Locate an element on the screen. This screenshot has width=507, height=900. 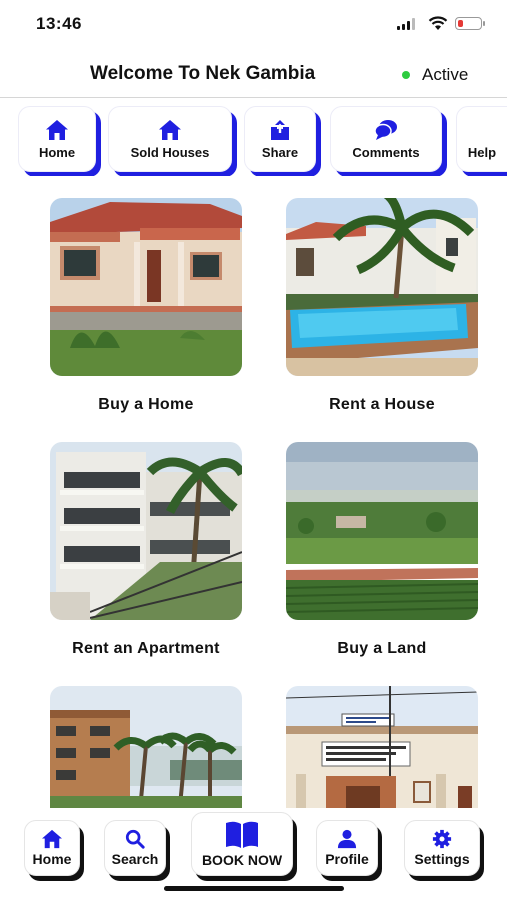
listing-card-office is located at coordinates (382, 747).